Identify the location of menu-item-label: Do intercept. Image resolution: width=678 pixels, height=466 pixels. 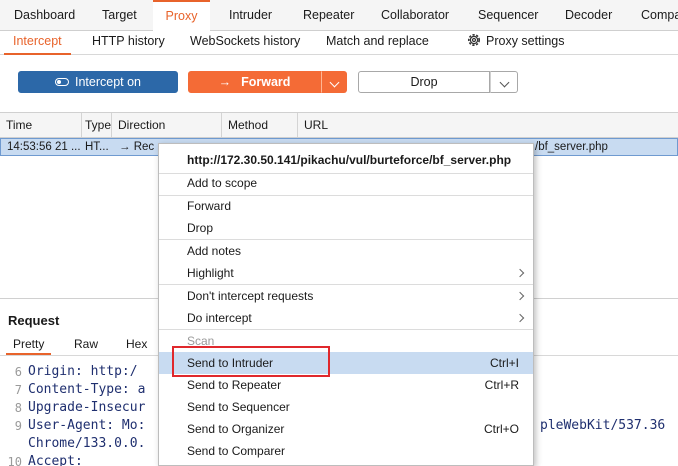
(219, 318).